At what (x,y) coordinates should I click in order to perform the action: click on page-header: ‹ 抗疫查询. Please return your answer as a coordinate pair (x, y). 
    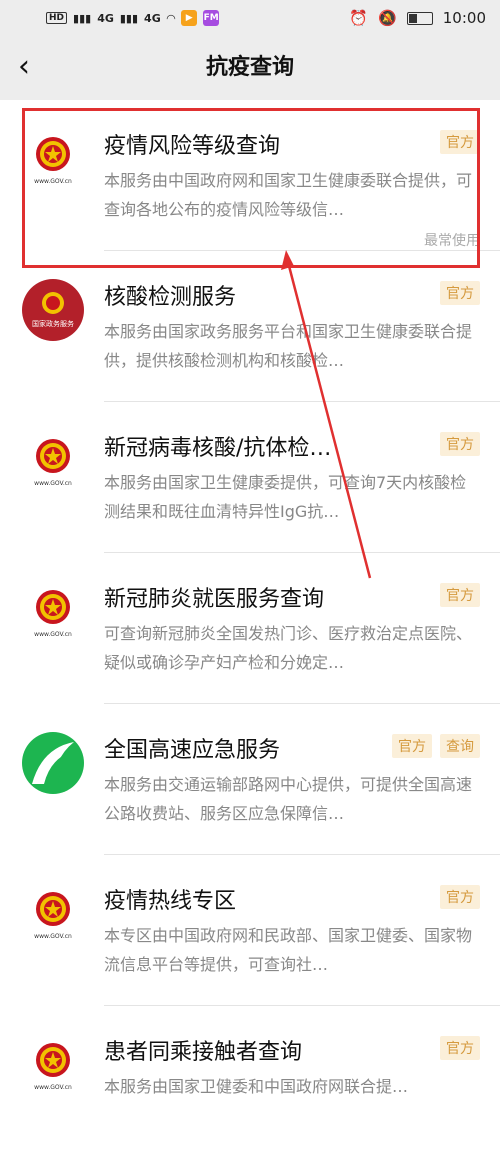
    Looking at the image, I should click on (250, 68).